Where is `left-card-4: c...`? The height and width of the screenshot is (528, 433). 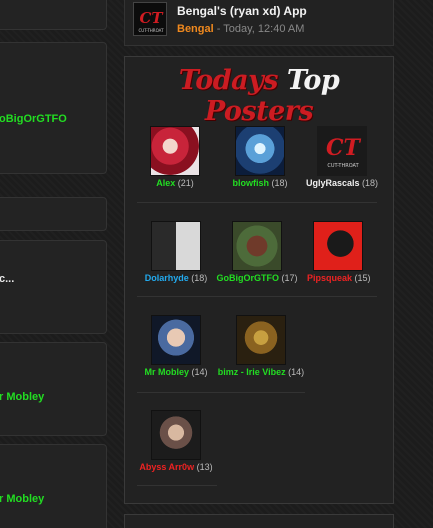
left-card-4: c... is located at coordinates (53, 287).